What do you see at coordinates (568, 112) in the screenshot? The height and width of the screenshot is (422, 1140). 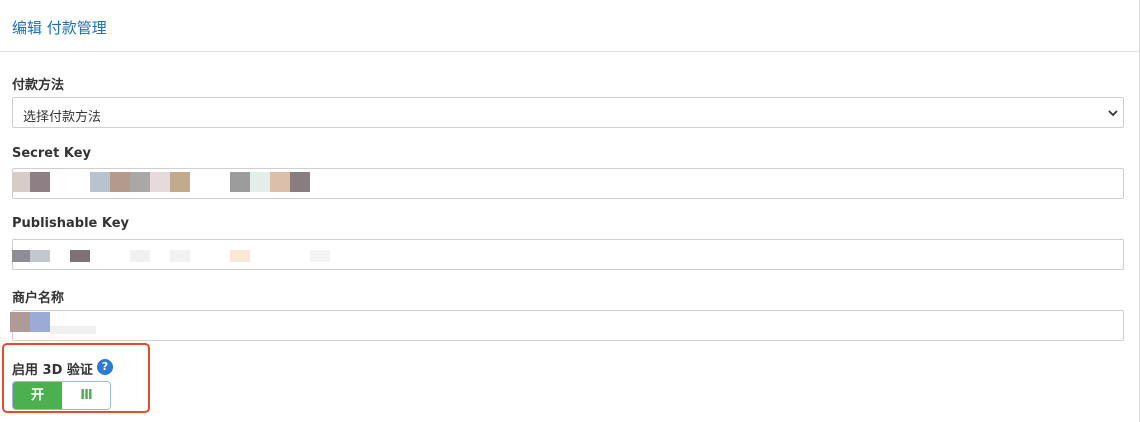 I see `payment-method-select: 选择付款方法` at bounding box center [568, 112].